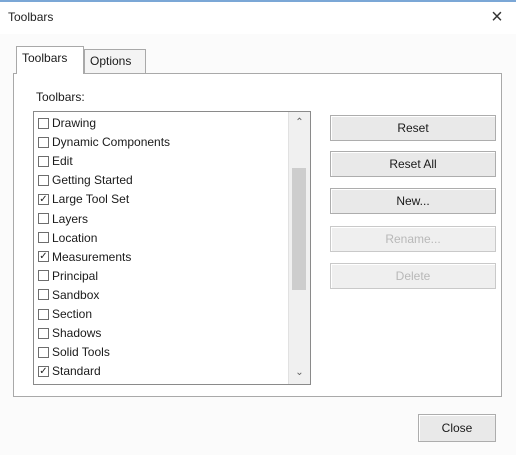 The height and width of the screenshot is (455, 516). What do you see at coordinates (77, 333) in the screenshot?
I see `toolbar-list-item-label: Shadows` at bounding box center [77, 333].